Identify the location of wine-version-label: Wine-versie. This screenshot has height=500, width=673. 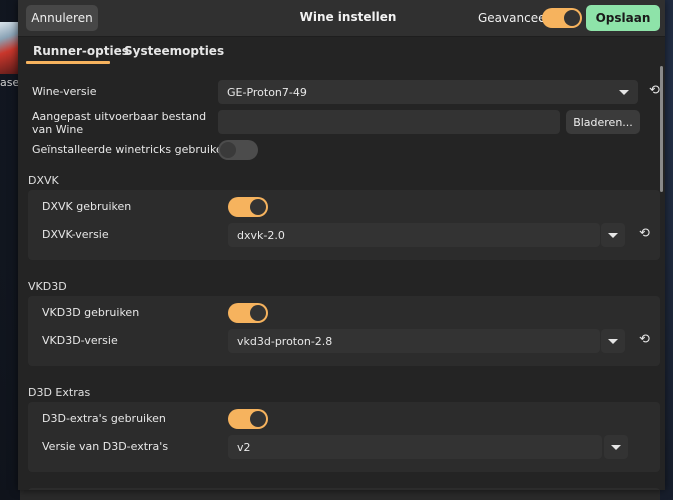
(64, 91).